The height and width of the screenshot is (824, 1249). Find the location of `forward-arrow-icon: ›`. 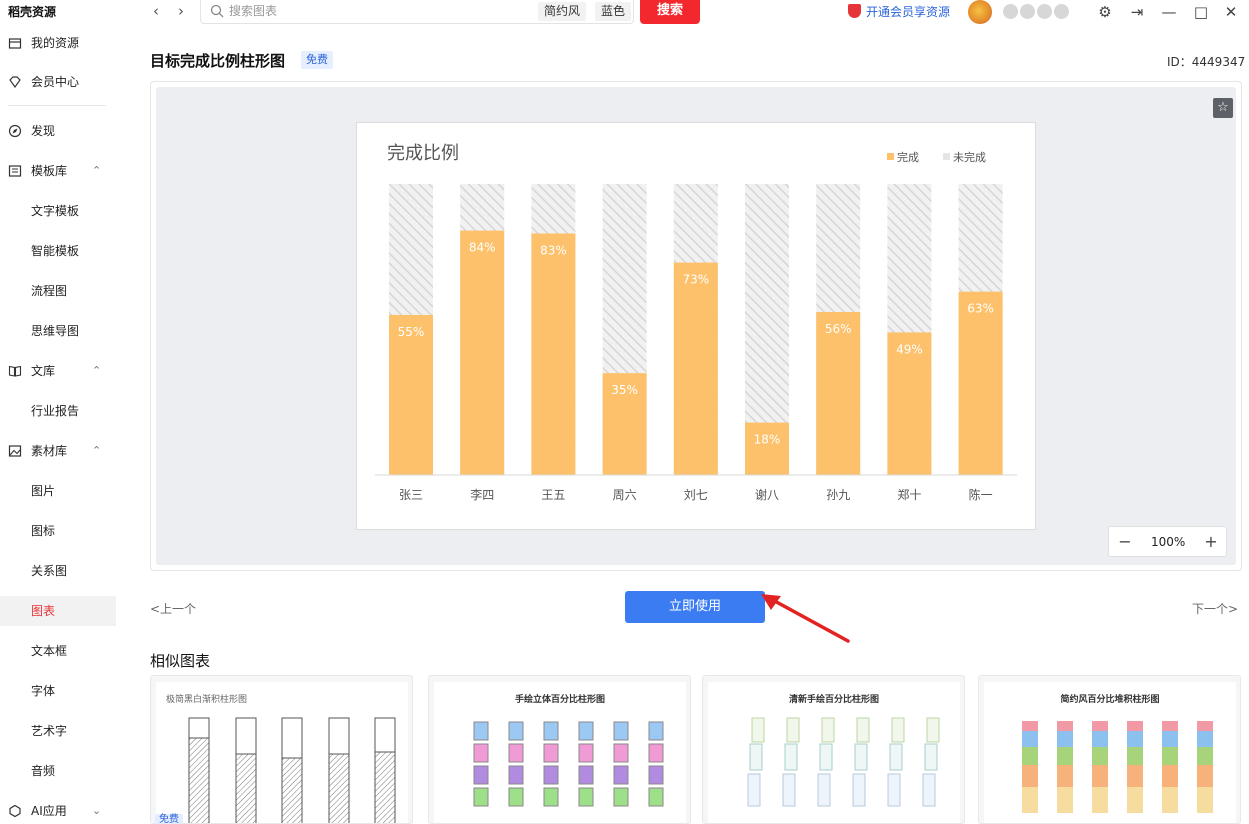

forward-arrow-icon: › is located at coordinates (181, 11).